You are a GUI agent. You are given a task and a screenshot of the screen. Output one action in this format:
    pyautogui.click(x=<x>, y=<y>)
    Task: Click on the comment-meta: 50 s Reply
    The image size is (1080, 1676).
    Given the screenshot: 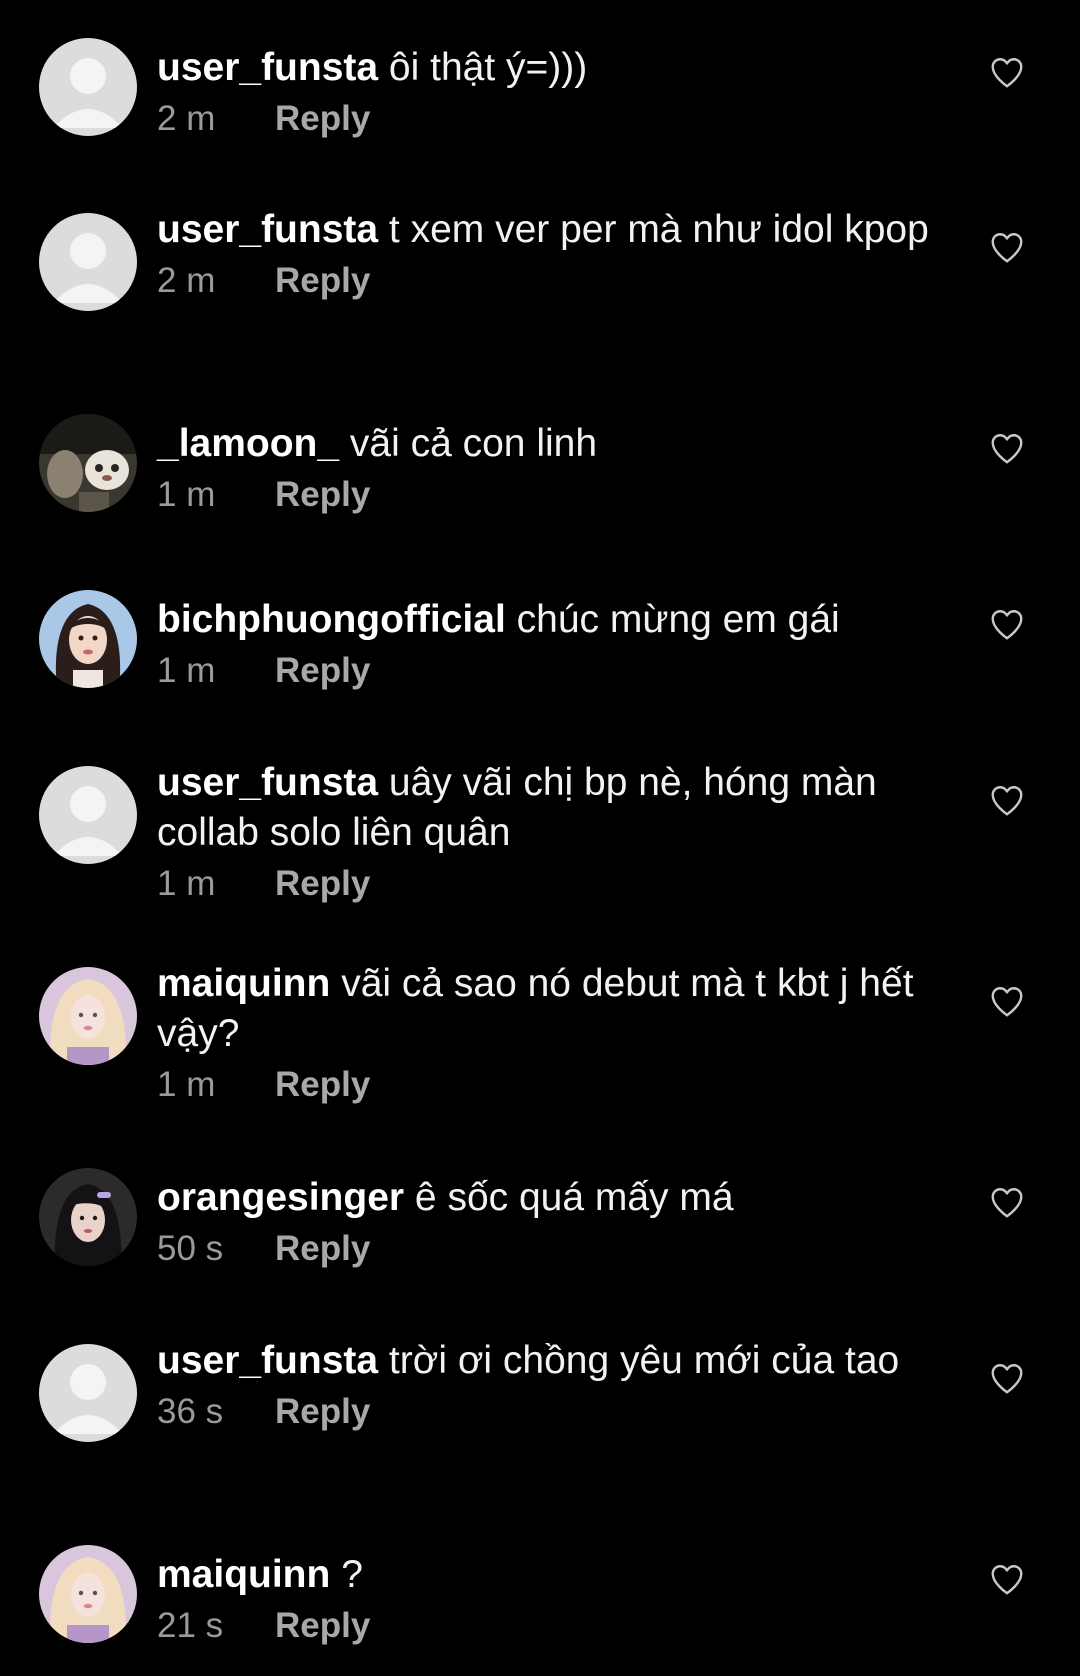 What is the action you would take?
    pyautogui.click(x=547, y=1249)
    